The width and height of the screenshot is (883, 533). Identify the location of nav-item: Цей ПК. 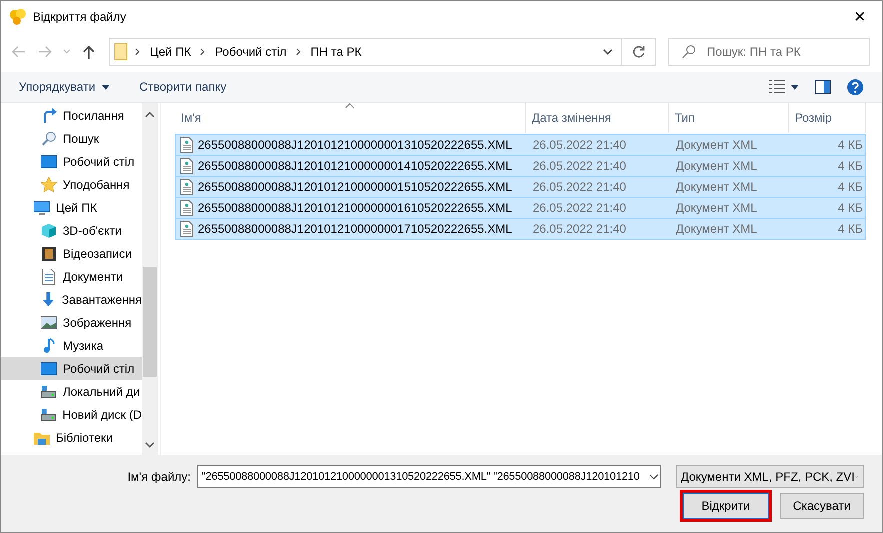
(71, 207).